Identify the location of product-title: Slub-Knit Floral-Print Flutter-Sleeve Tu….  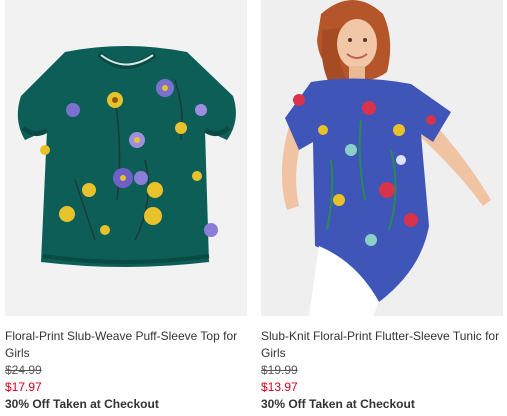
(382, 345).